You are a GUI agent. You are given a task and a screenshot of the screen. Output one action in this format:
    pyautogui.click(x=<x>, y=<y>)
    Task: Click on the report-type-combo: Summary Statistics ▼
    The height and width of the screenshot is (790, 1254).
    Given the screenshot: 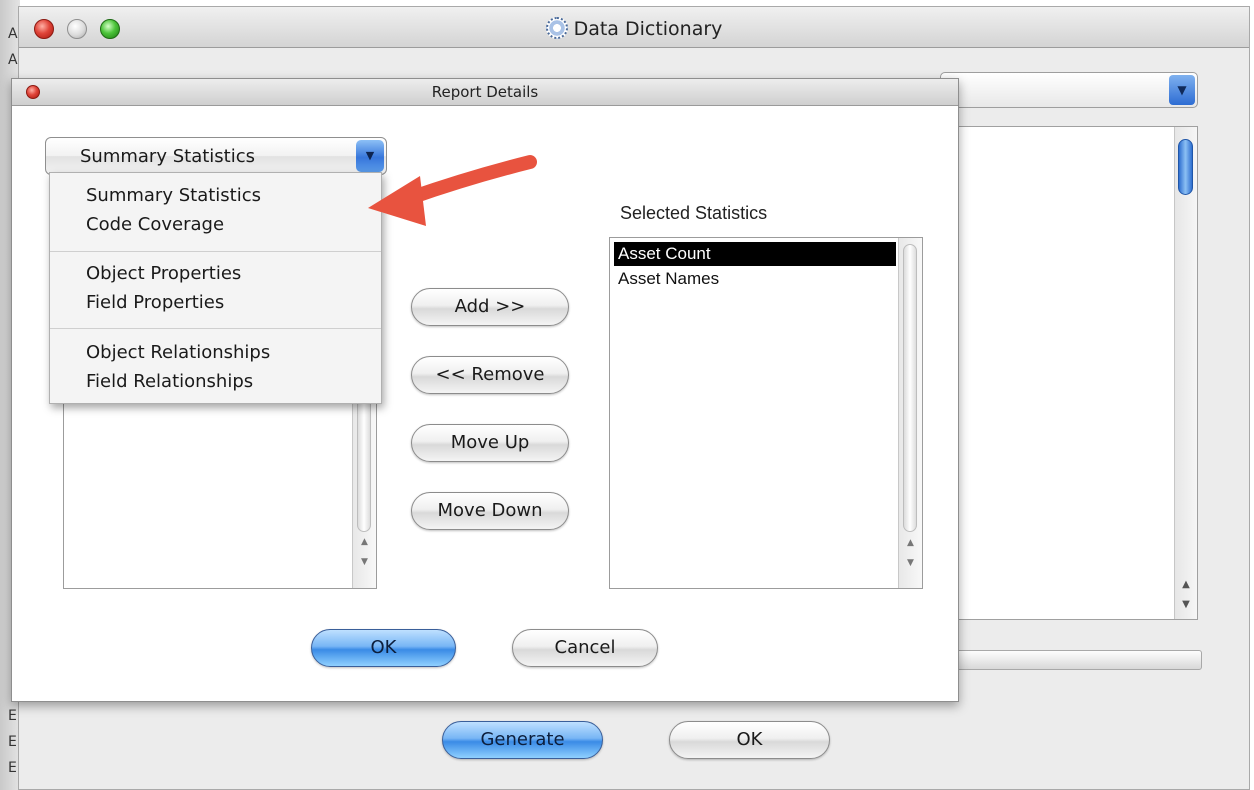 What is the action you would take?
    pyautogui.click(x=216, y=156)
    